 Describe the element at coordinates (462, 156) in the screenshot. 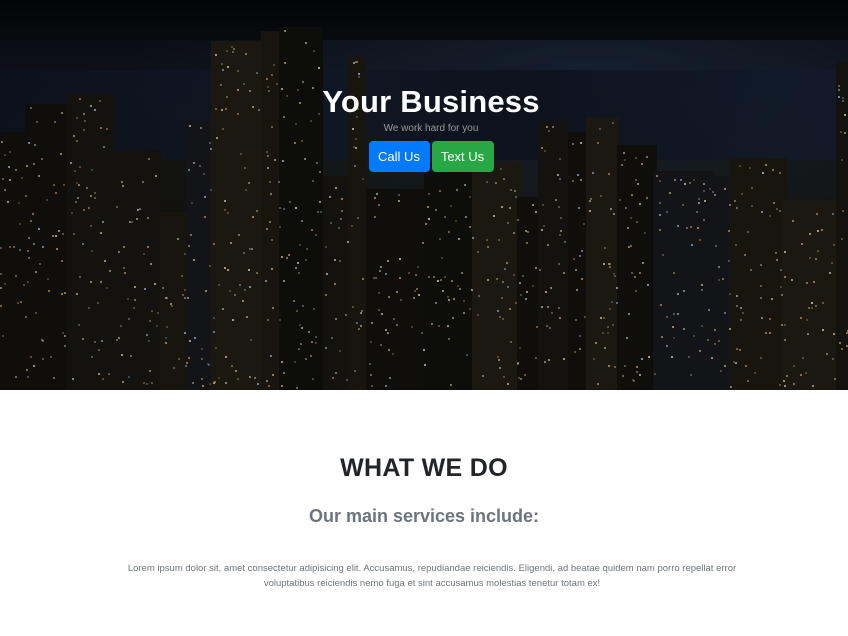

I see `text-us-button: Text Us` at that location.